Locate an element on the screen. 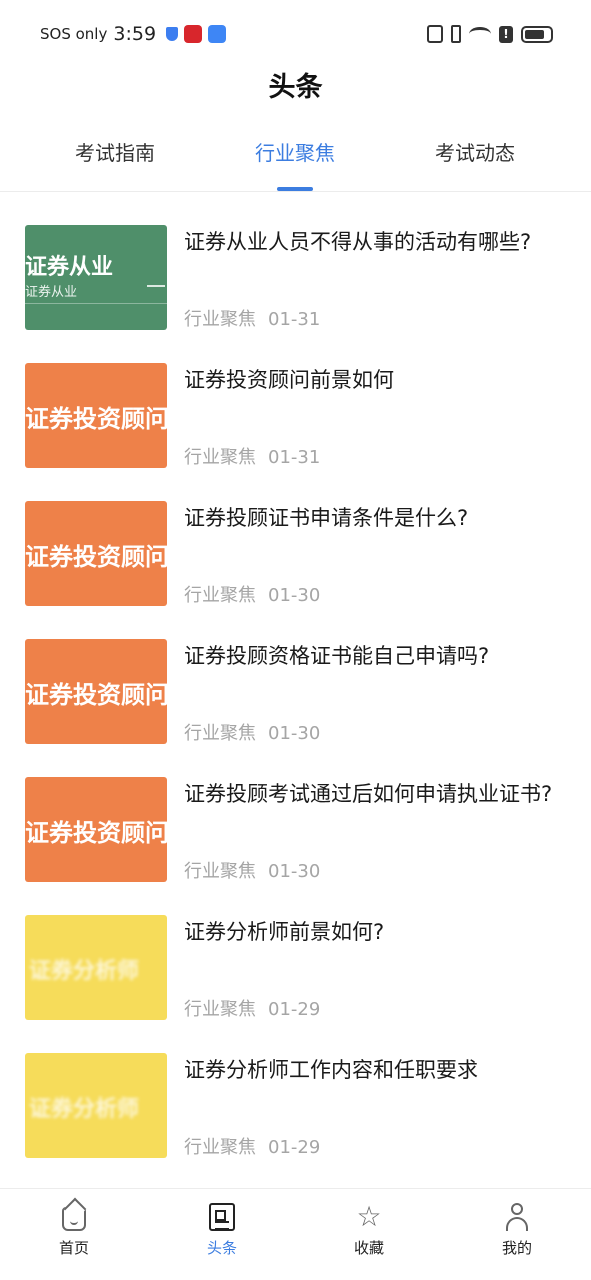 The height and width of the screenshot is (1280, 591). clock: 3:59 is located at coordinates (135, 34).